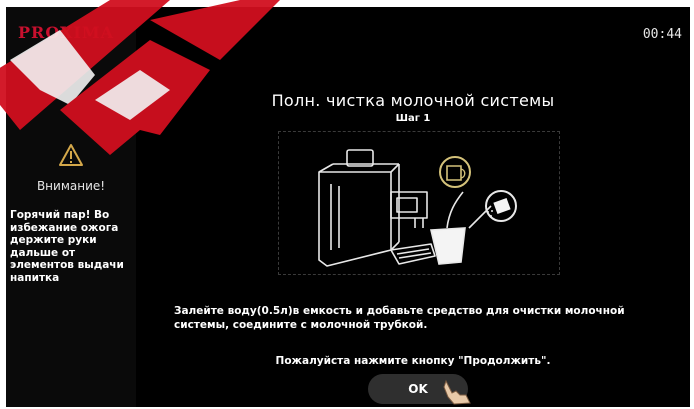 The height and width of the screenshot is (409, 694). I want to click on water-jug-icon, so click(455, 172).